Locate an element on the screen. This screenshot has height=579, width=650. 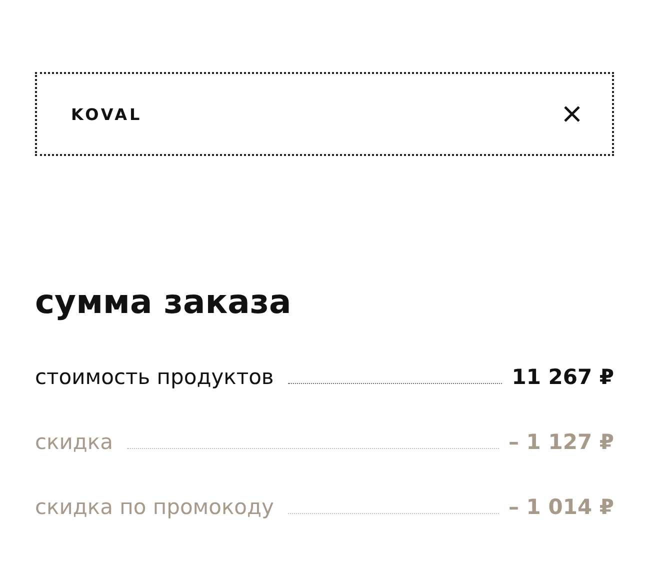
summary-amount: – 1 014 ₽ is located at coordinates (561, 507).